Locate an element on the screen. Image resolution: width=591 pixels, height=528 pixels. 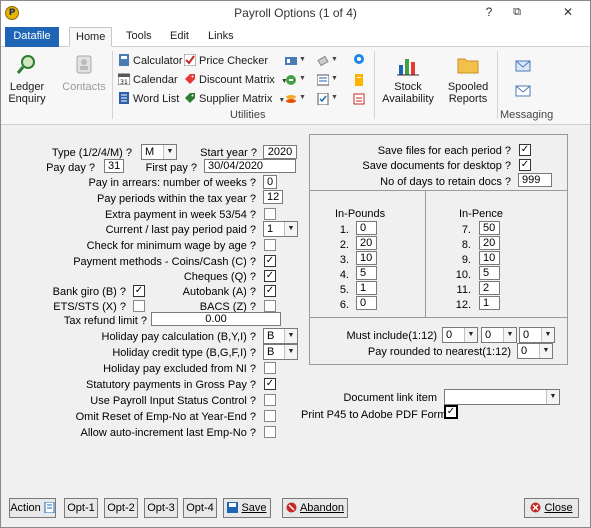
type-dropdown-icon: ▼ is located at coordinates (169, 152).